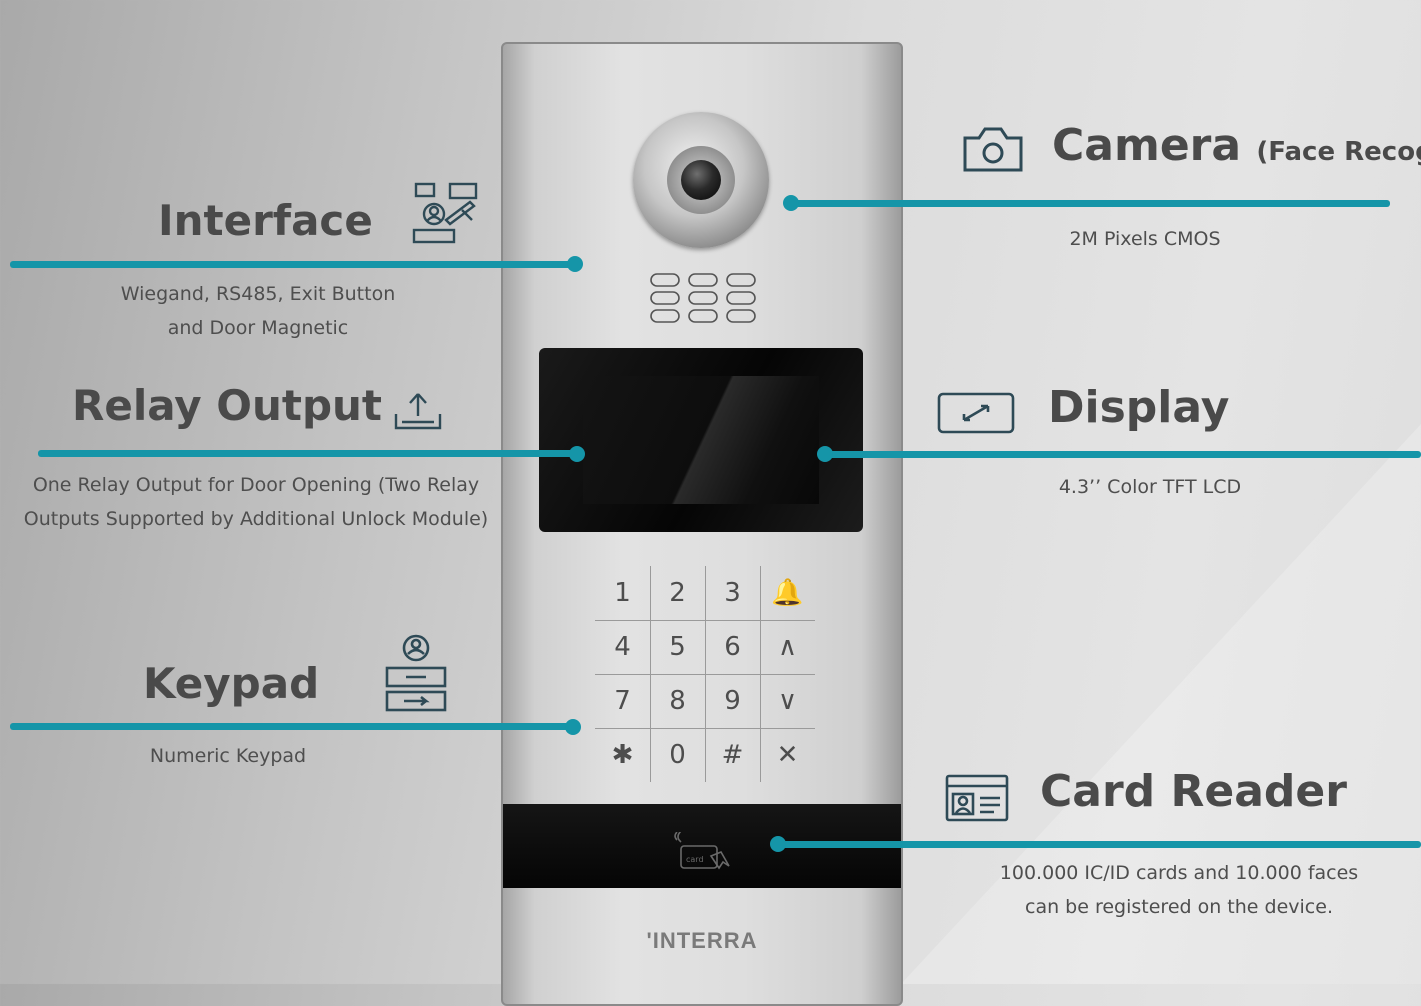 The width and height of the screenshot is (1421, 1006). What do you see at coordinates (787, 701) in the screenshot?
I see `keypad-key: ∨` at bounding box center [787, 701].